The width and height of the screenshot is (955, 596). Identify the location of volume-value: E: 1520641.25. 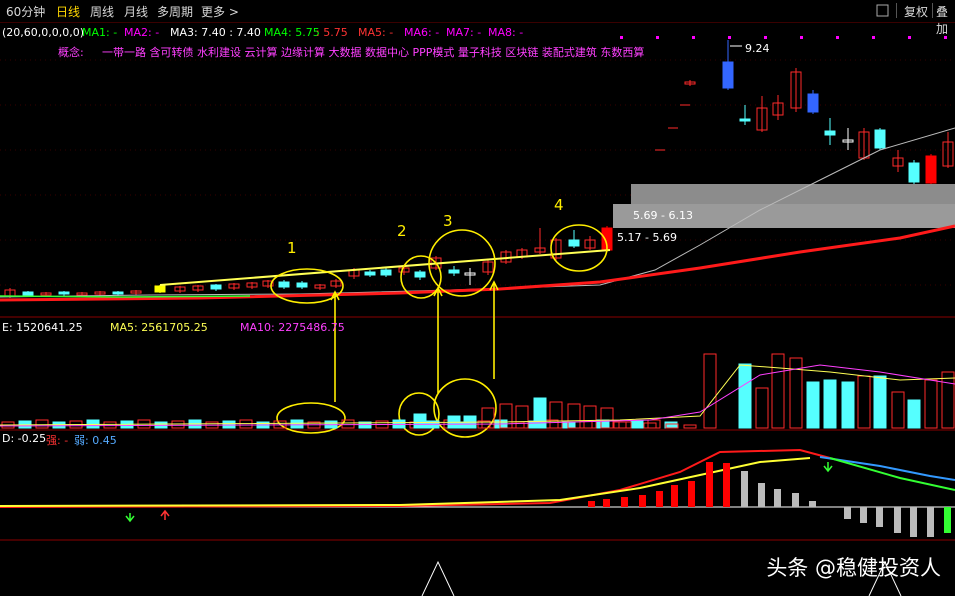
(42, 327).